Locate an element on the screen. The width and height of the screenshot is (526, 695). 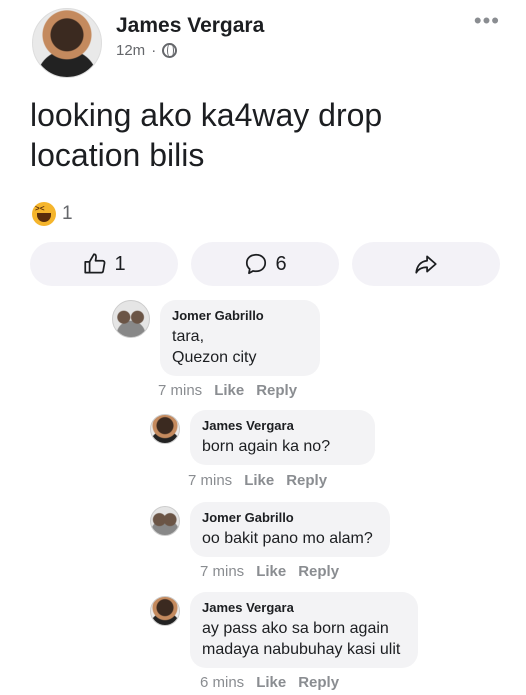
comment-bubble: Jomer Gabrillo tara, Quezon city is located at coordinates (240, 338).